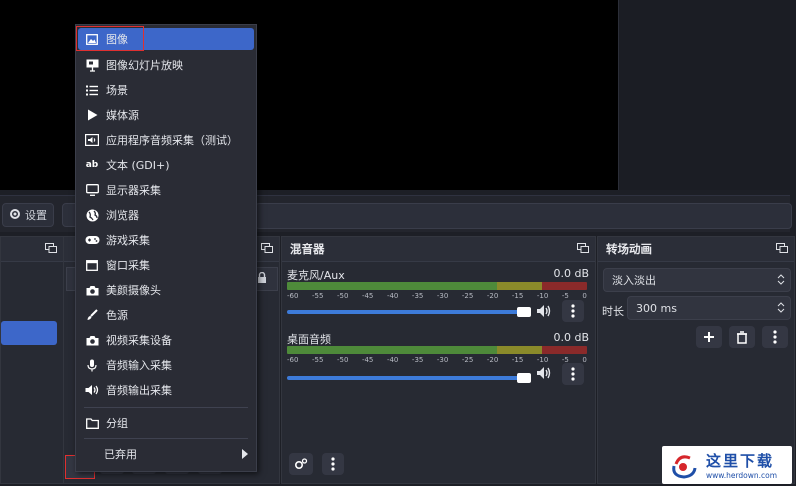 This screenshot has height=486, width=796. I want to click on scale-tick: -10, so click(542, 360).